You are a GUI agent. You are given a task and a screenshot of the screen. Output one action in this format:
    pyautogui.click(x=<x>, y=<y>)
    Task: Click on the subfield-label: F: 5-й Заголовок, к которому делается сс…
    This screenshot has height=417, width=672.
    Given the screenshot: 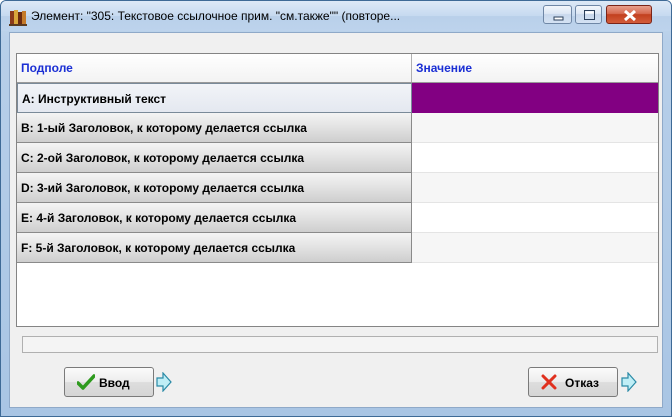 What is the action you would take?
    pyautogui.click(x=214, y=248)
    